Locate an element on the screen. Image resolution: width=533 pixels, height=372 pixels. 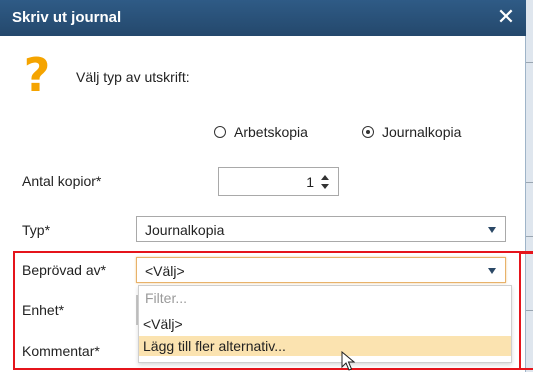
copies-value: 1 is located at coordinates (310, 182).